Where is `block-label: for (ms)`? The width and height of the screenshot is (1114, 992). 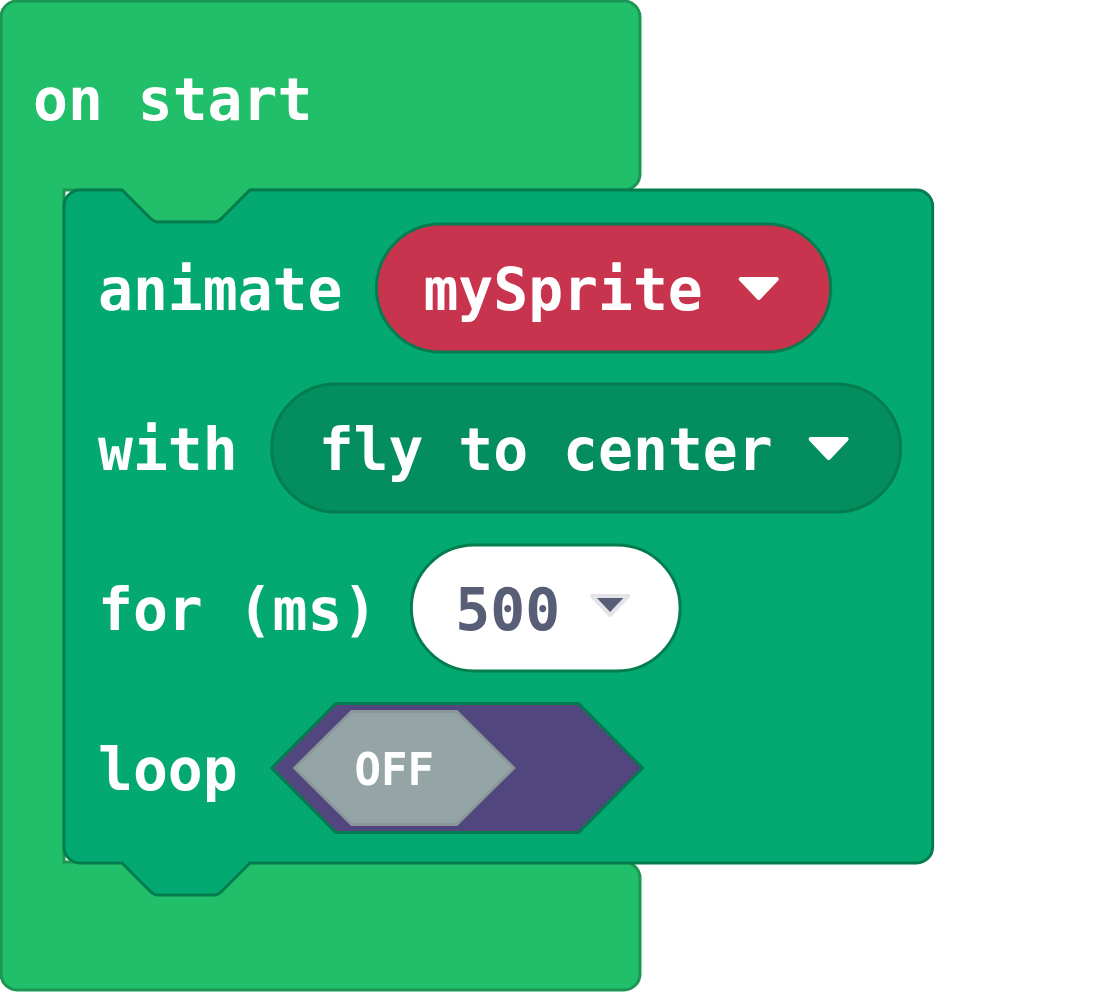
block-label: for (ms) is located at coordinates (238, 610).